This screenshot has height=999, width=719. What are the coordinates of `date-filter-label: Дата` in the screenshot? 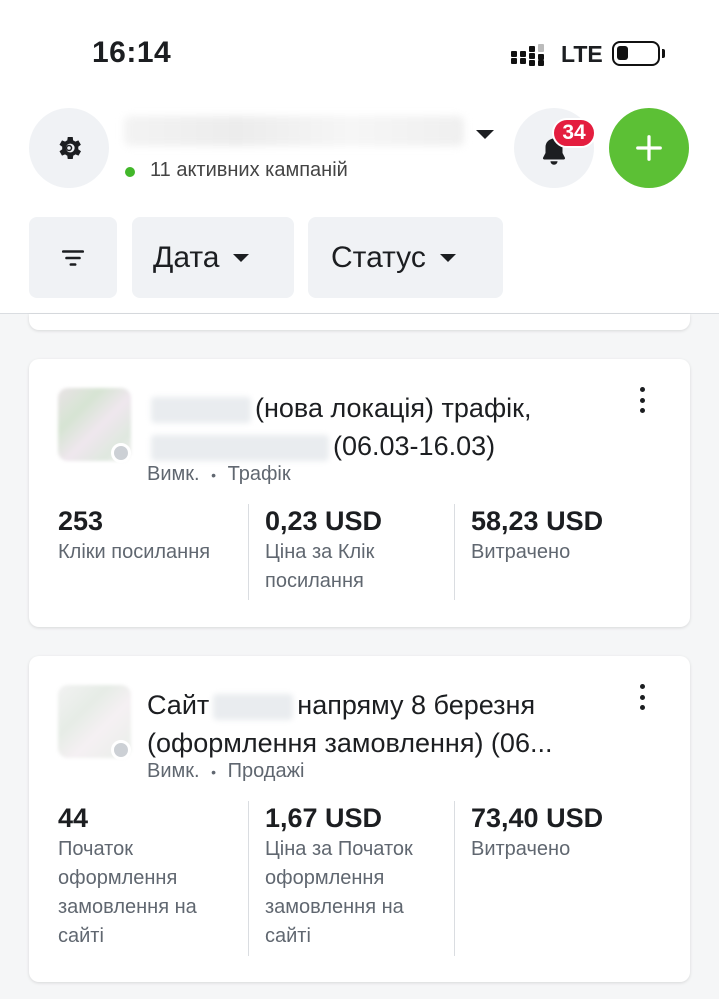 It's located at (186, 257).